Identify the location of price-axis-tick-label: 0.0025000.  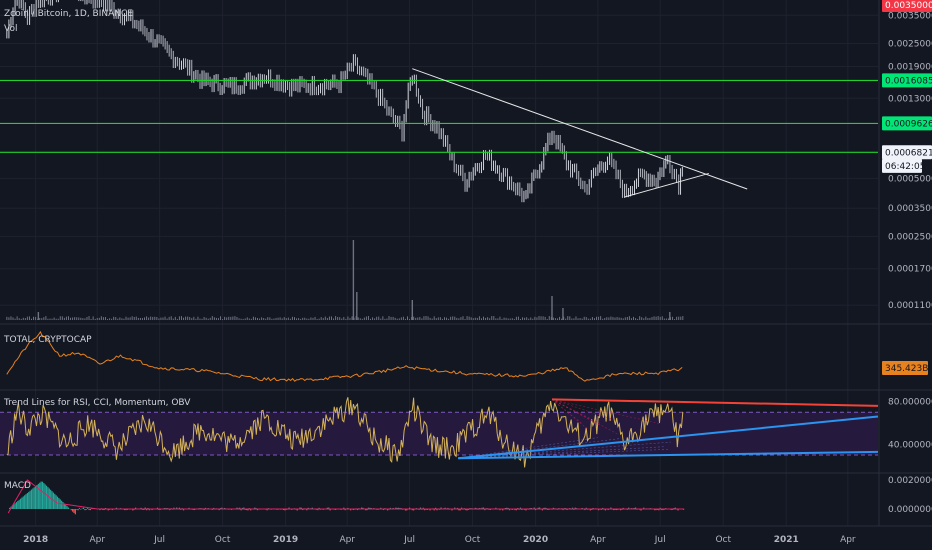
(910, 44).